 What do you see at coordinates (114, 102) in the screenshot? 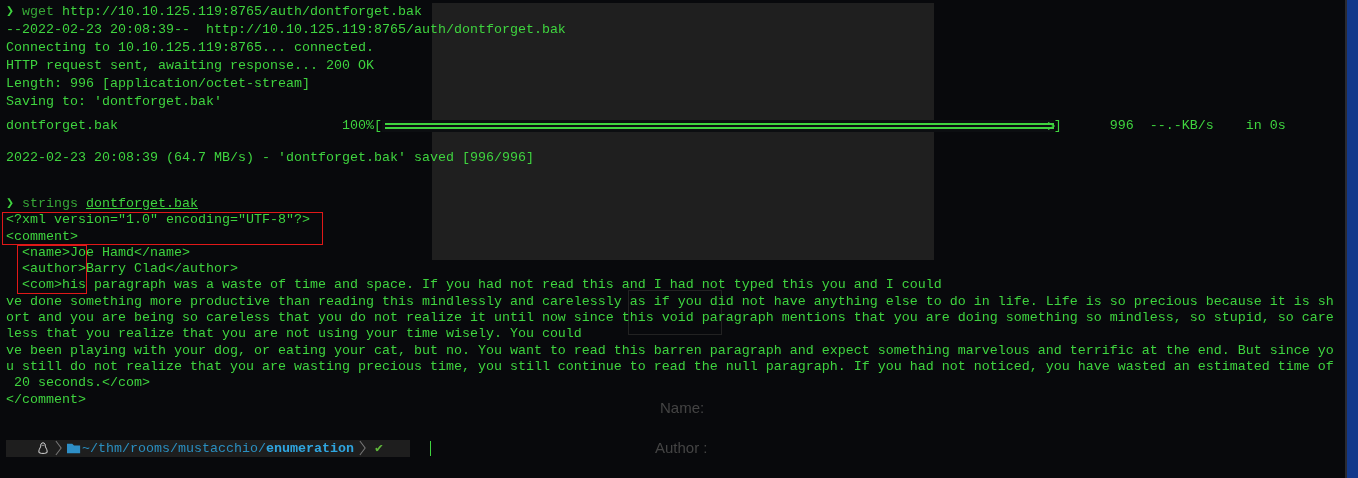
I see `output-line: Saving to: 'dontforget.bak'` at bounding box center [114, 102].